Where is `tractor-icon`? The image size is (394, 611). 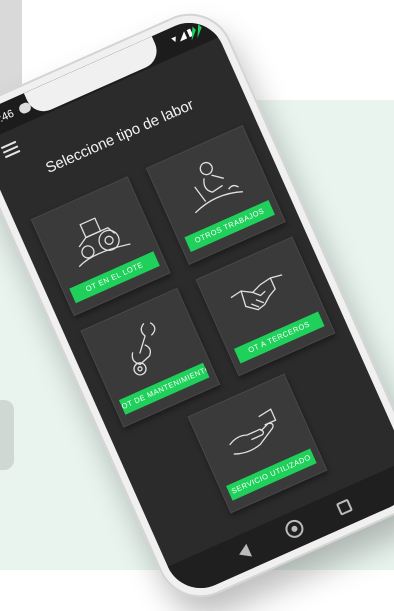 tractor-icon is located at coordinates (104, 242).